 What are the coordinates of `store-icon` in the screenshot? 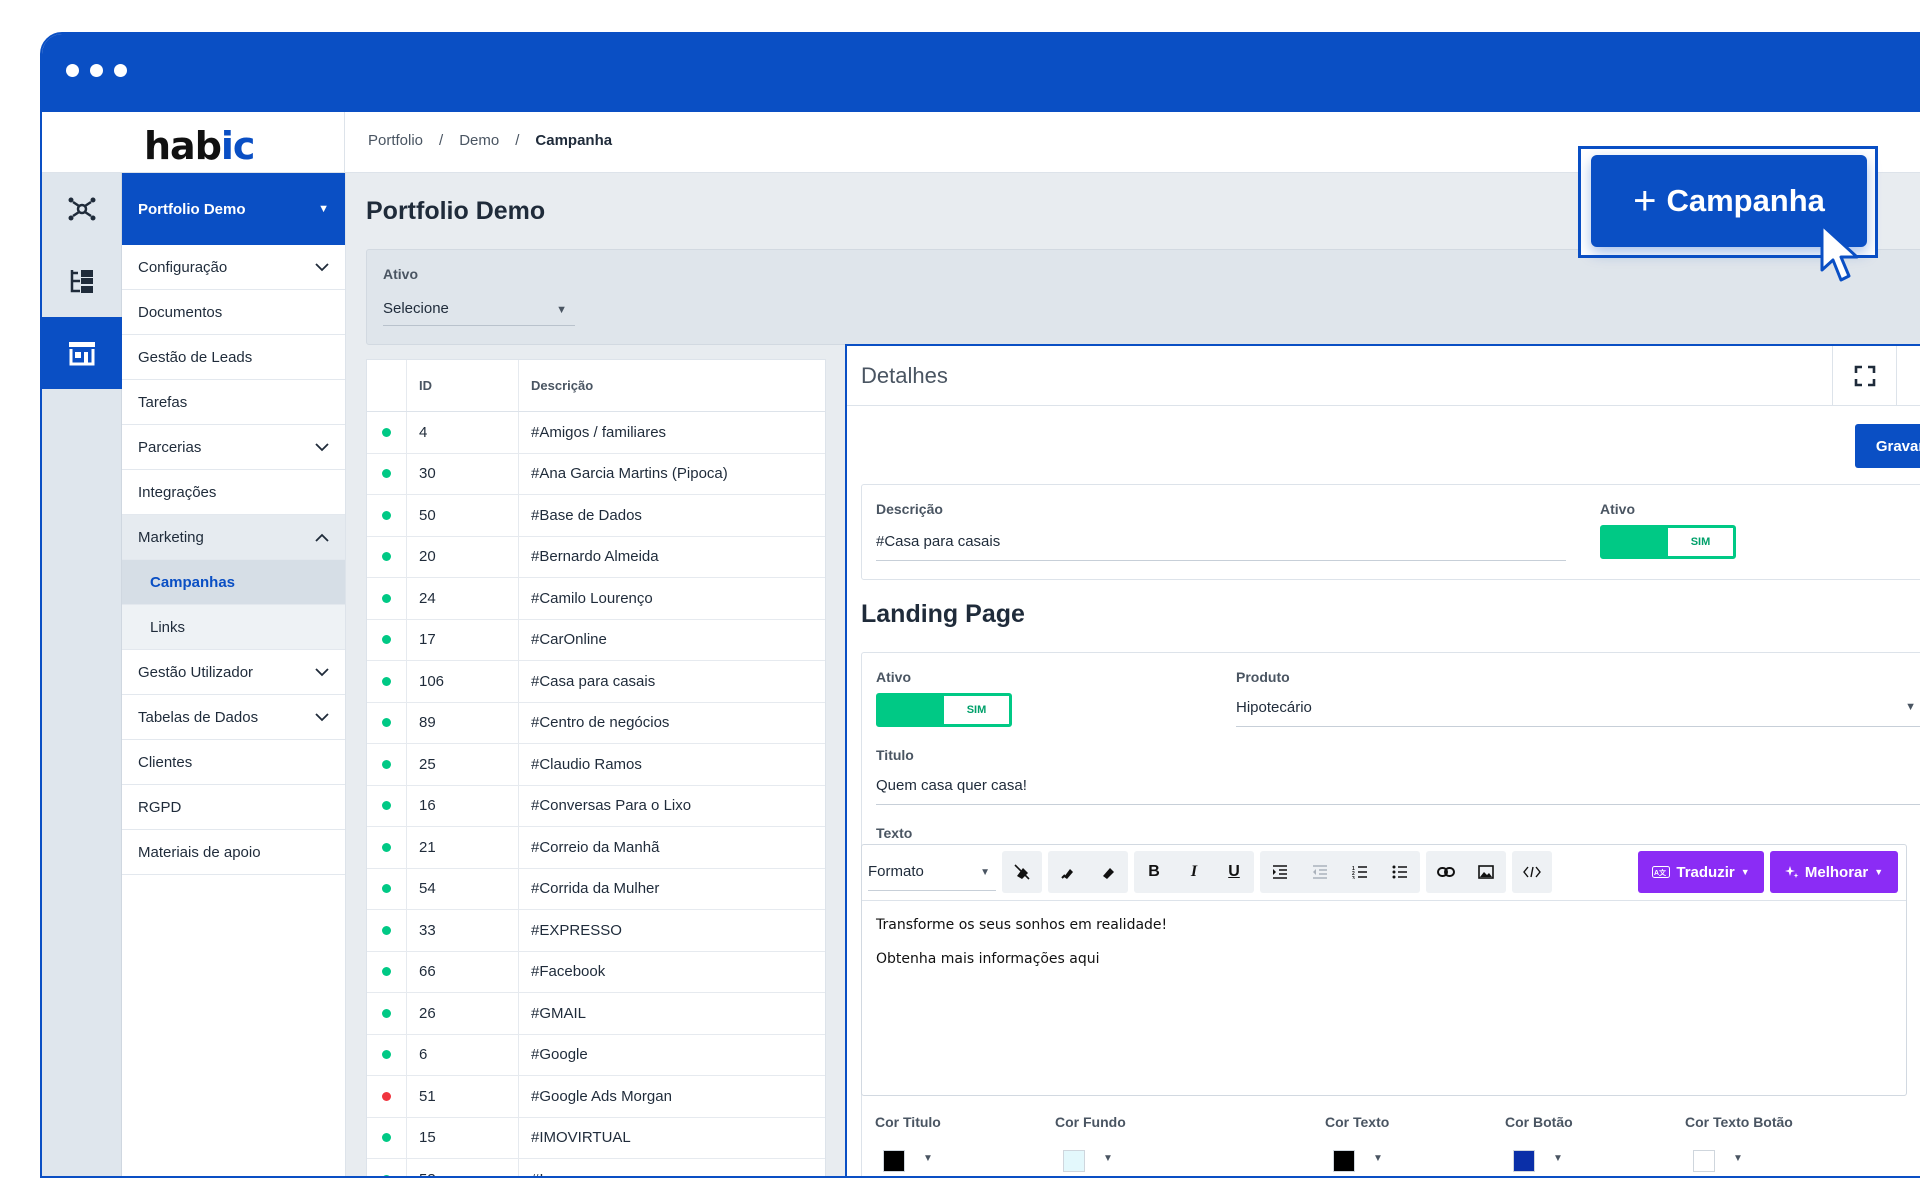 It's located at (82, 354).